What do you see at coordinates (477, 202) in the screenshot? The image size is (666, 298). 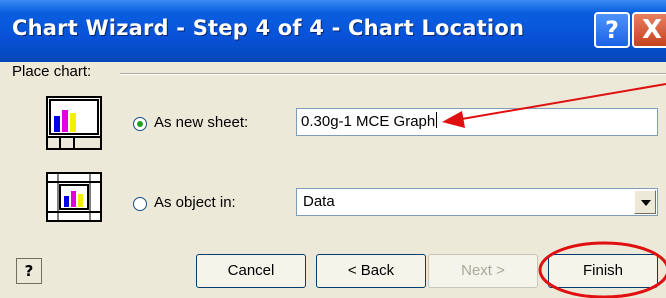 I see `object-in-dropdown: Data` at bounding box center [477, 202].